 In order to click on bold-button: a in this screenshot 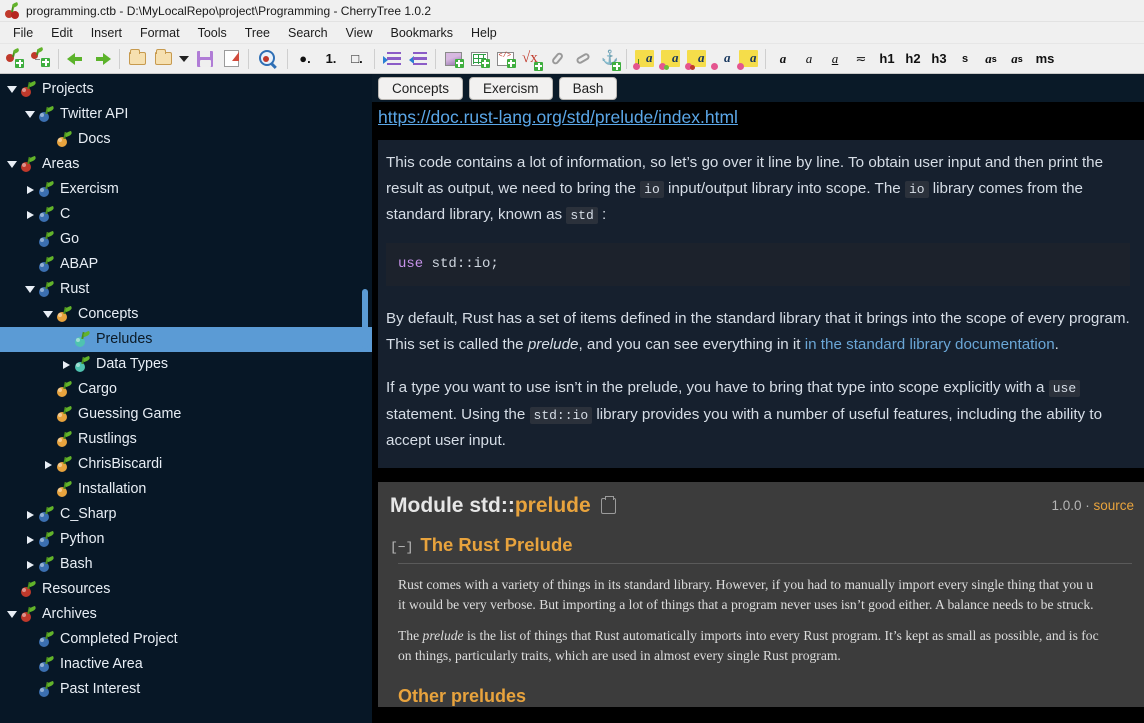, I will do `click(783, 59)`.